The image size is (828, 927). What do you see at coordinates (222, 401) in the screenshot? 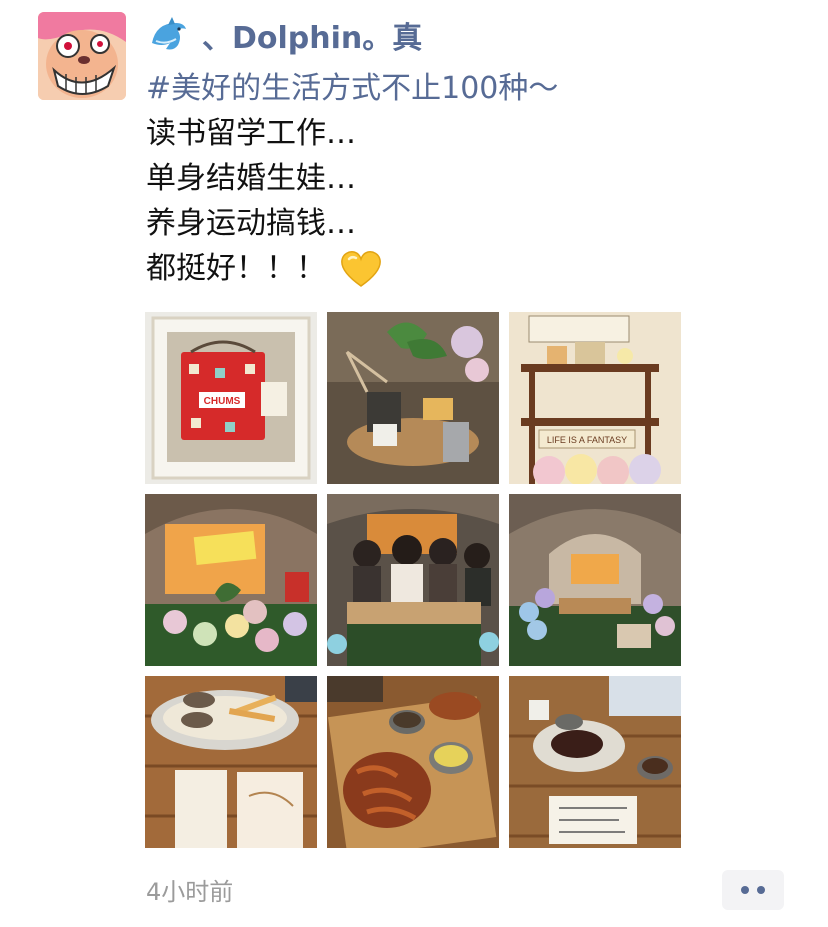
I see `photo-label: CHUMS` at bounding box center [222, 401].